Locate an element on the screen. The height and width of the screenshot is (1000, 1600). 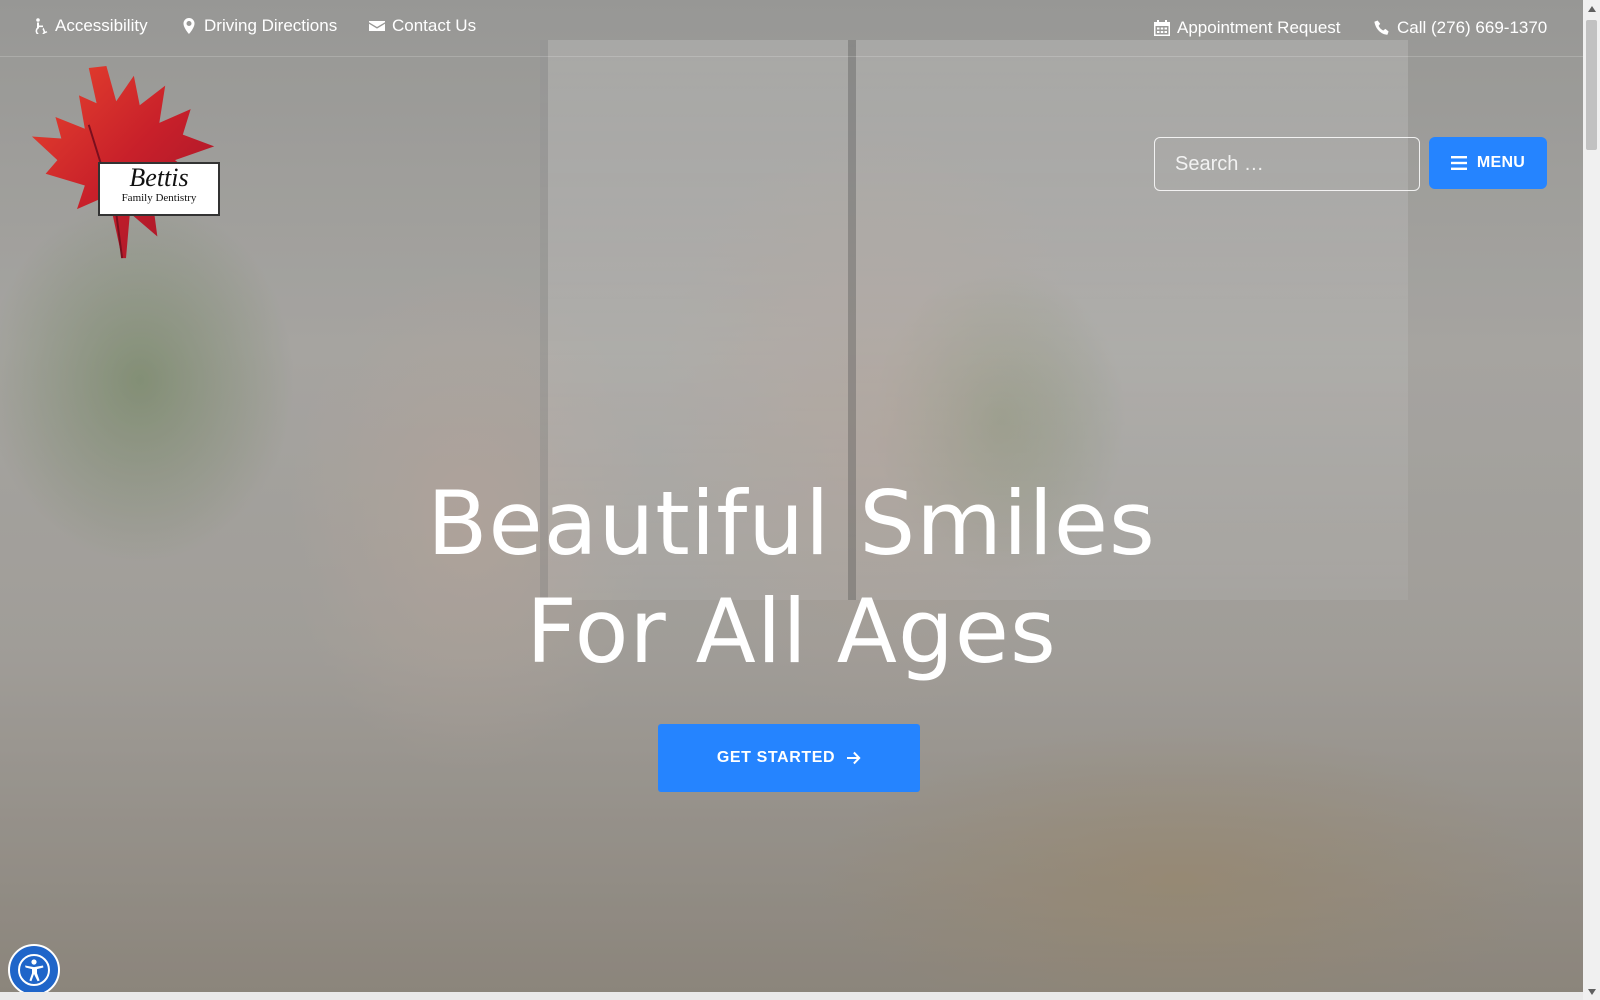
hero-headline-line2: For All Ages is located at coordinates (791, 631).